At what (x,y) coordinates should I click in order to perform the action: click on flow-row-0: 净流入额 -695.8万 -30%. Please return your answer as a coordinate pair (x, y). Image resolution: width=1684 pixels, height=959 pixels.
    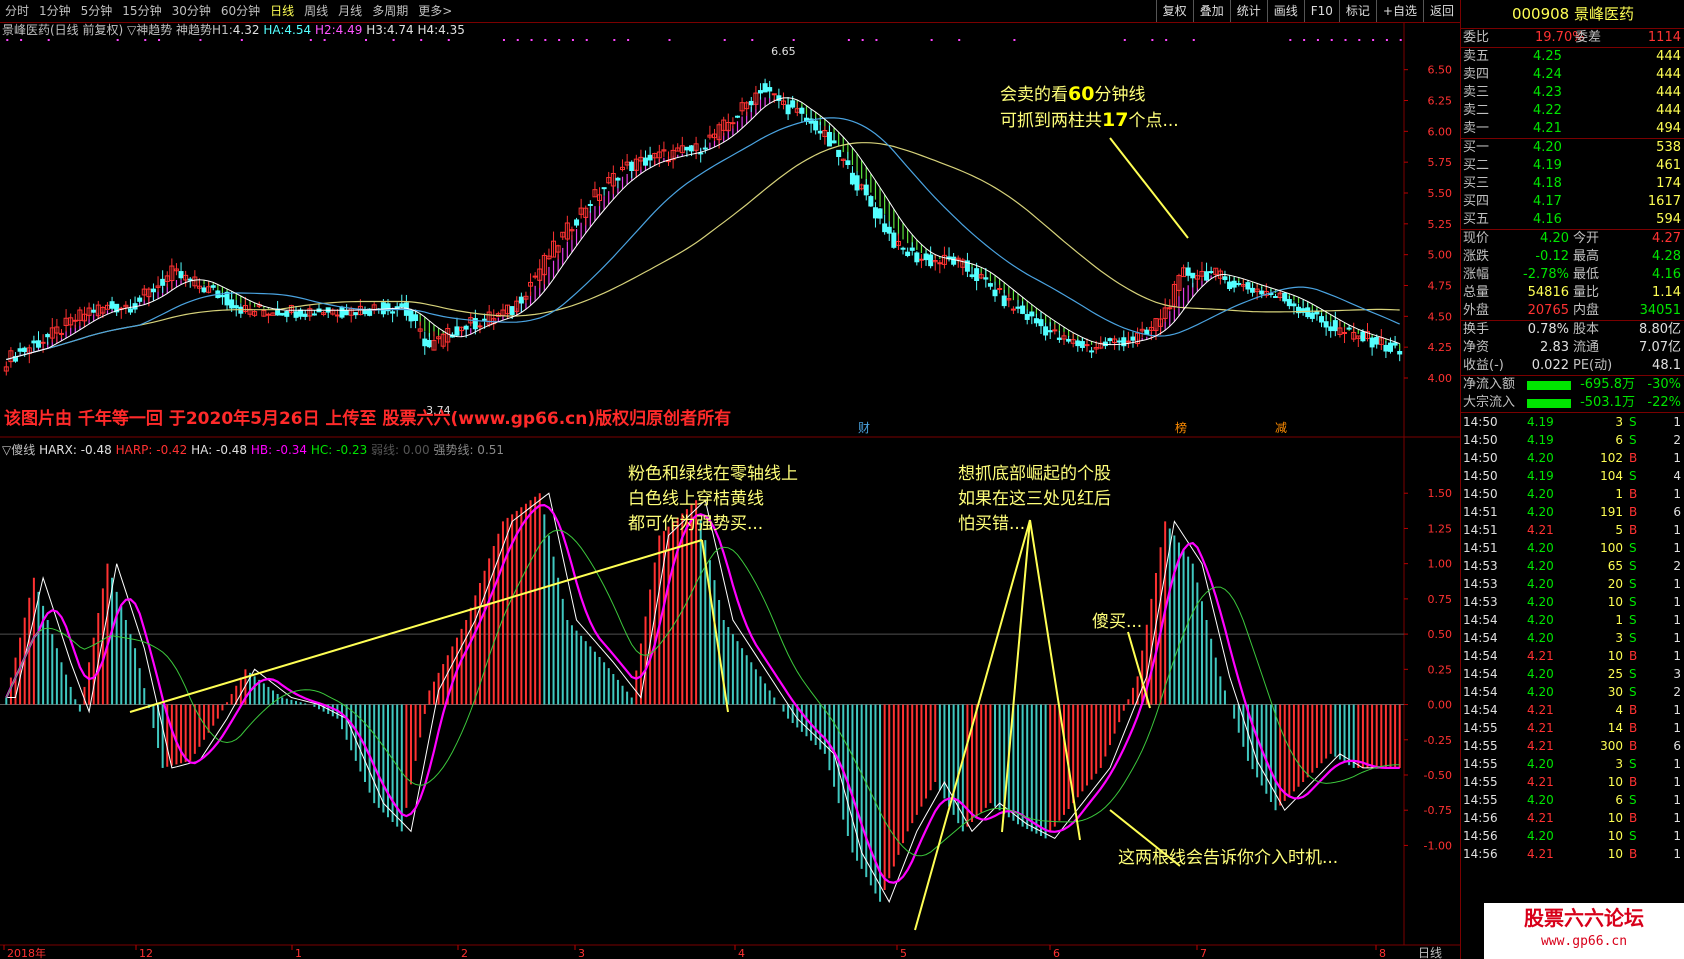
    Looking at the image, I should click on (1572, 384).